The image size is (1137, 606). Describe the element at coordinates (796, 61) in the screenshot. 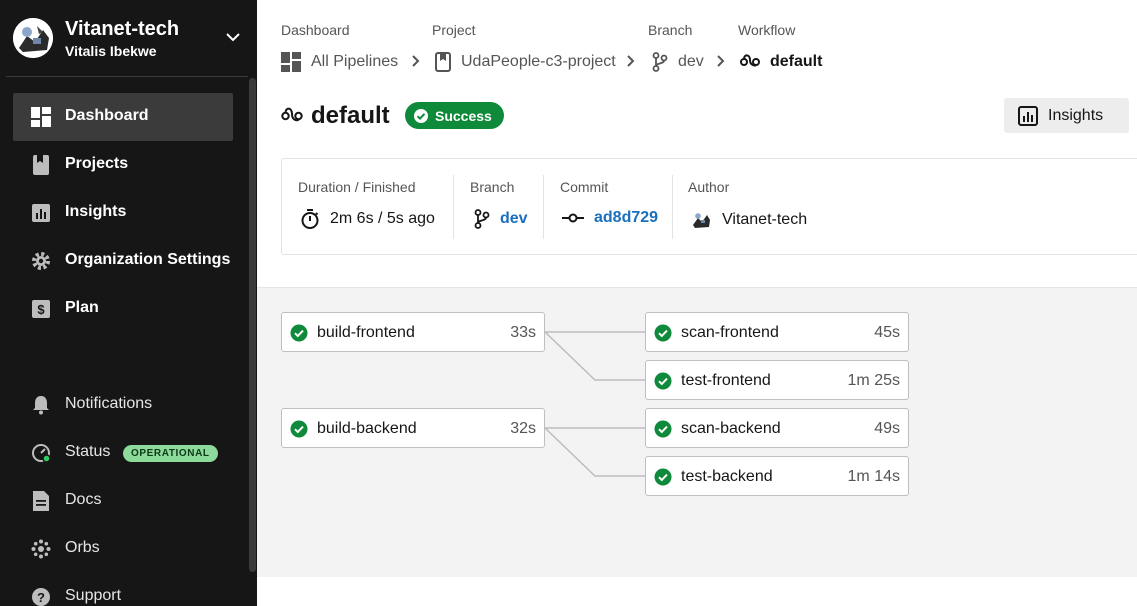

I see `breadcrumb-value: default` at that location.